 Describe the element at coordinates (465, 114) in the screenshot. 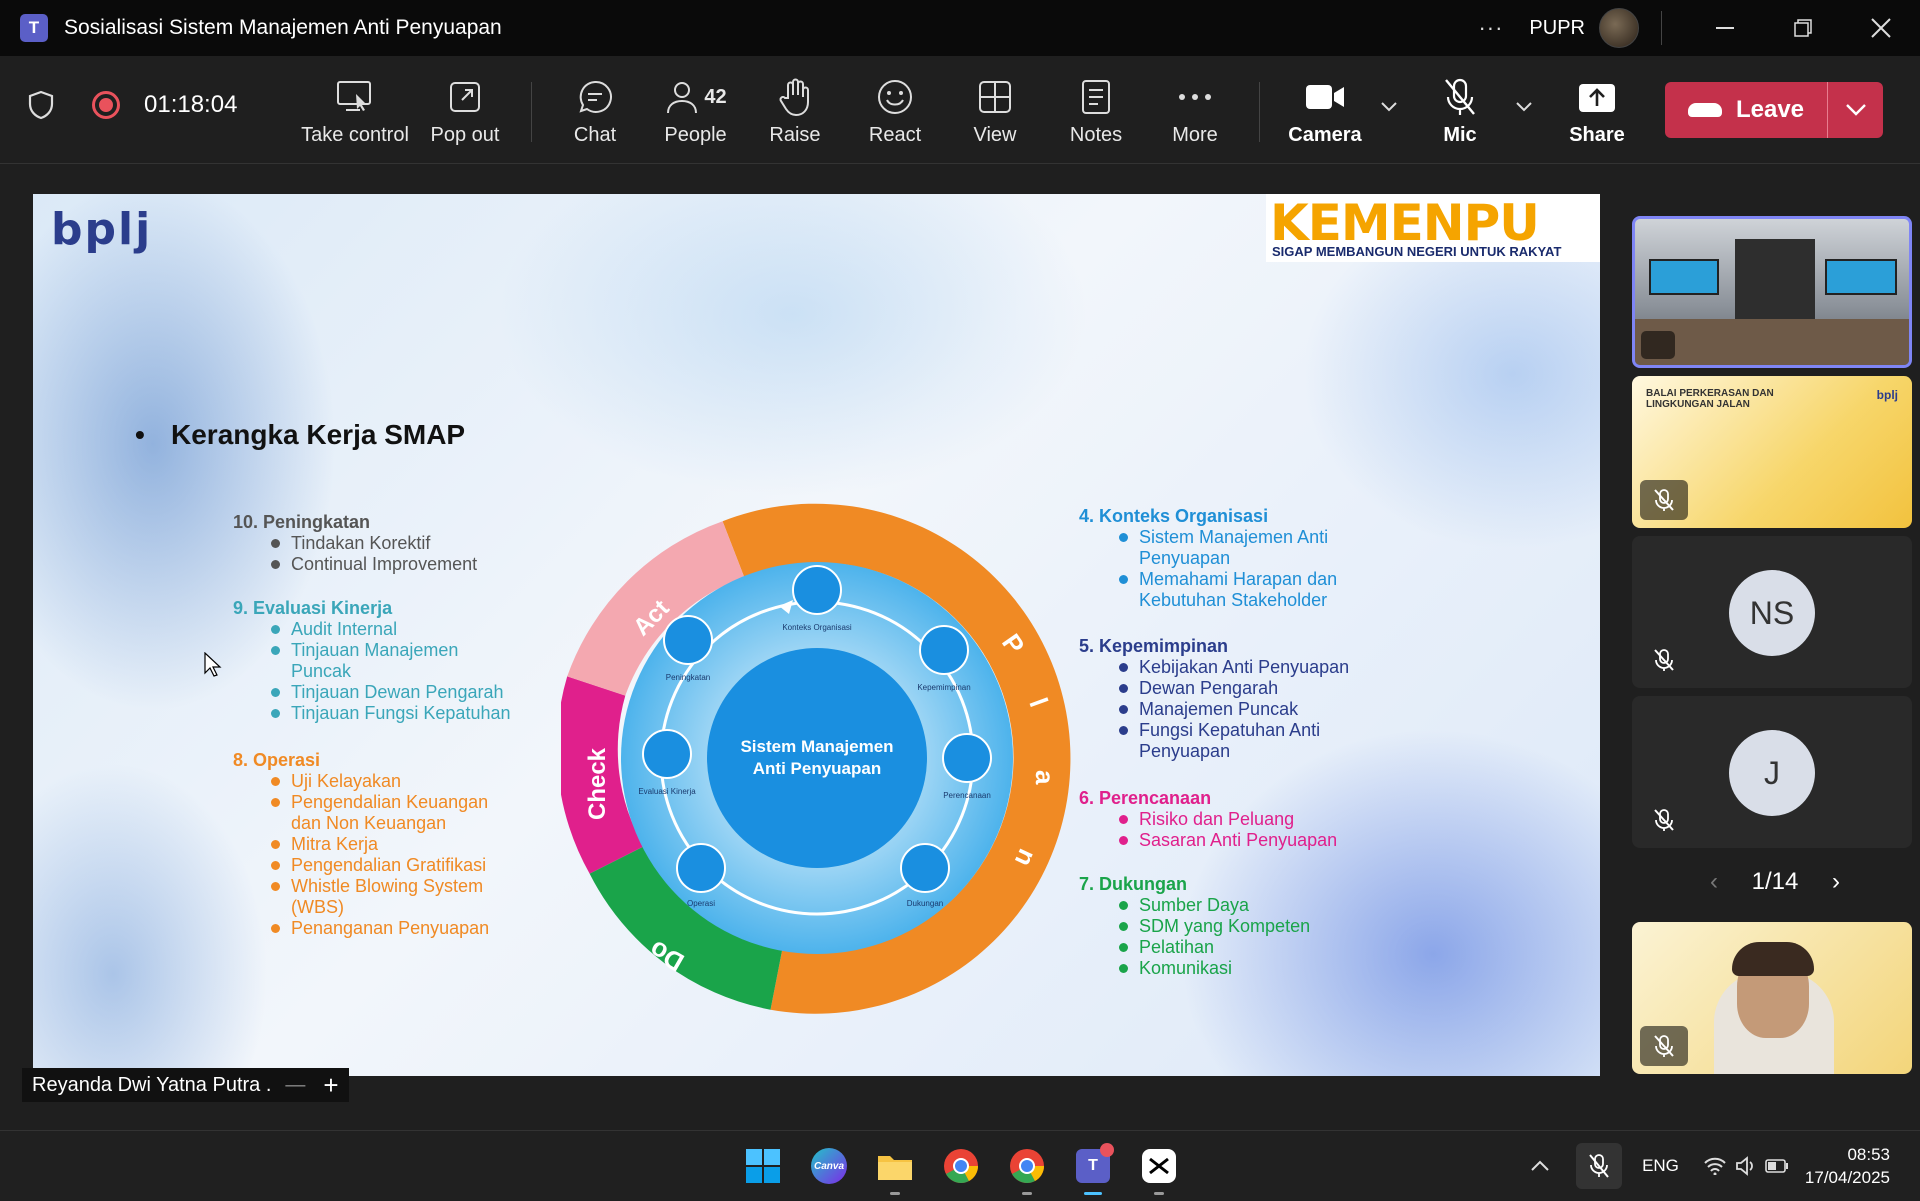

I see `pop-out-button: Pop out` at that location.